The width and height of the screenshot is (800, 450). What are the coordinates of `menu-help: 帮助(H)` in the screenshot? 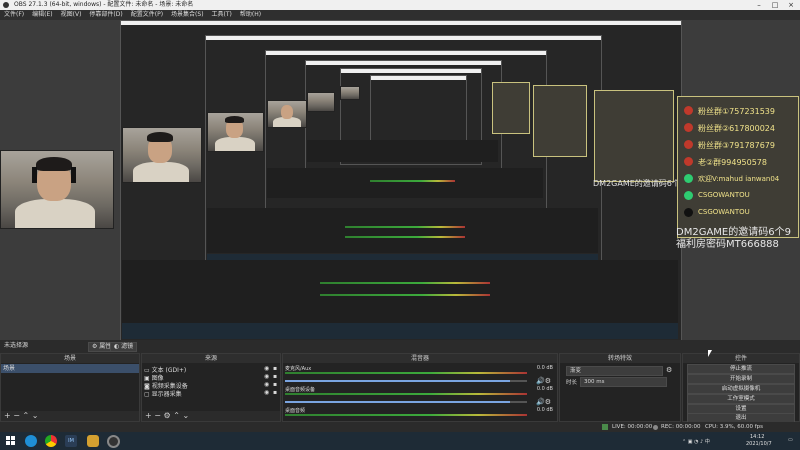 It's located at (250, 15).